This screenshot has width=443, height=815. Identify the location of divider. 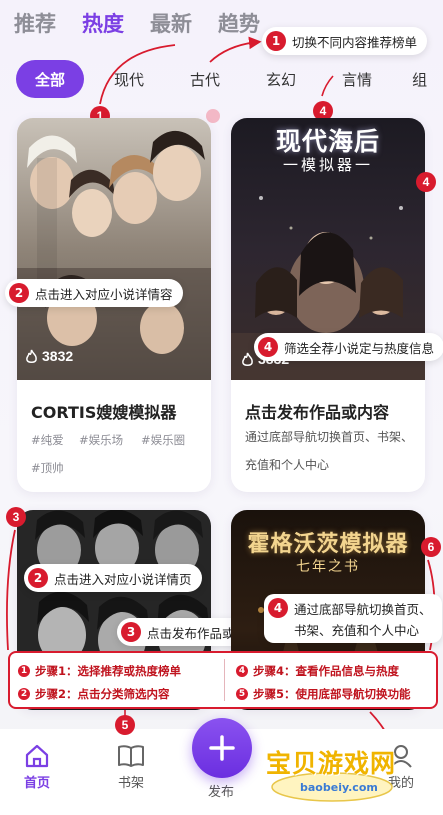
(224, 680).